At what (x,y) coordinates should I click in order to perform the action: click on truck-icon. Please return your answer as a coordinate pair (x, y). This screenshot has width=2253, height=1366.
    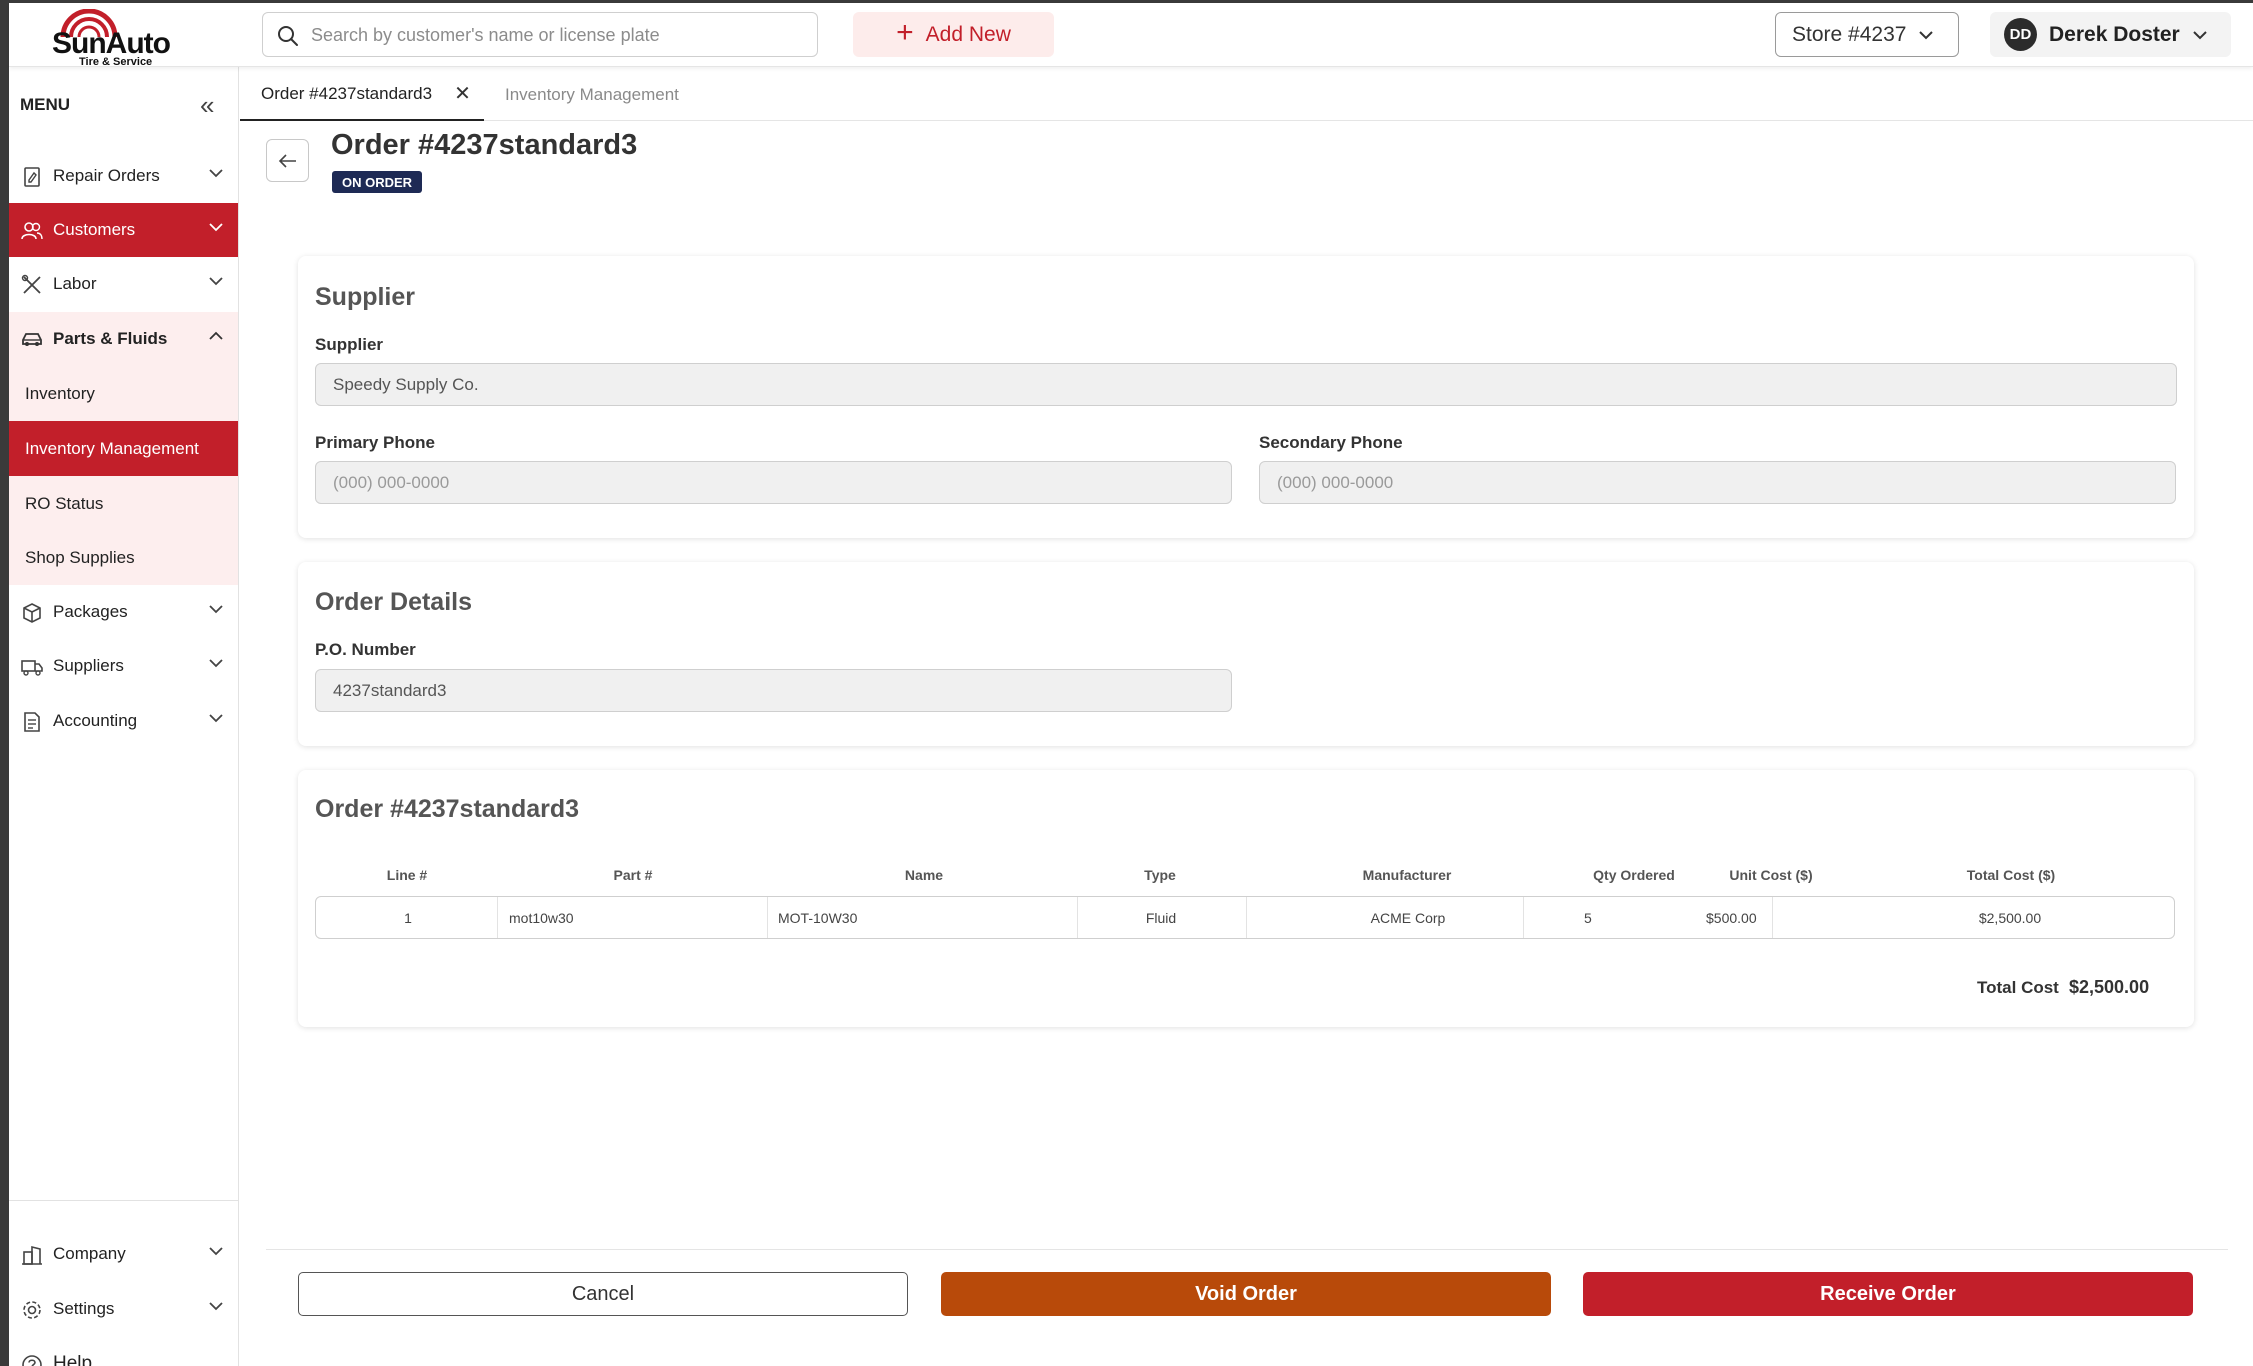
    Looking at the image, I should click on (32, 668).